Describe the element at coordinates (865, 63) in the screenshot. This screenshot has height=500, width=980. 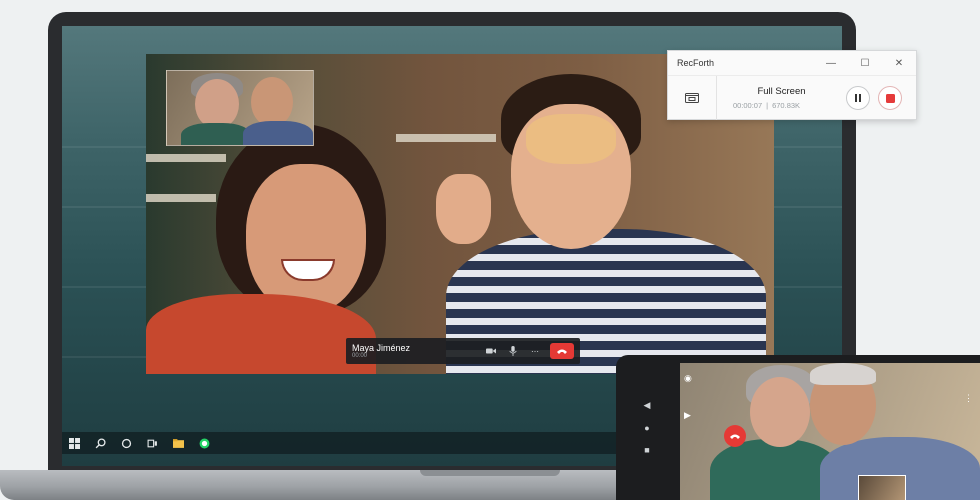
I see `maximize-button: ☐` at that location.